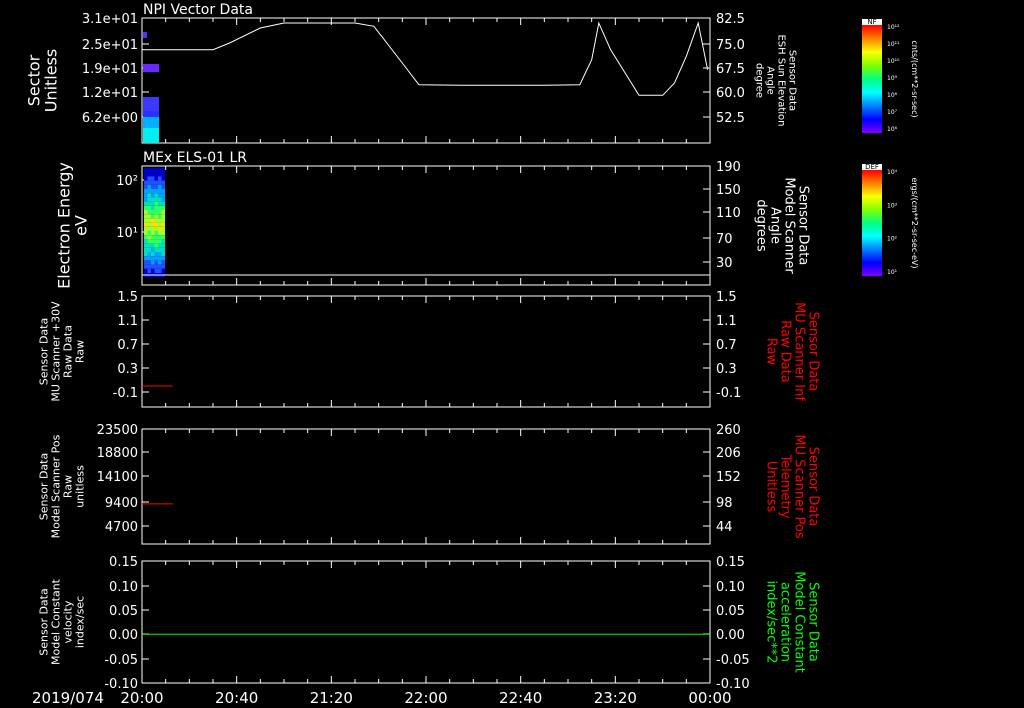  Describe the element at coordinates (730, 611) in the screenshot. I see `y-tick-label-right: 0.05` at that location.